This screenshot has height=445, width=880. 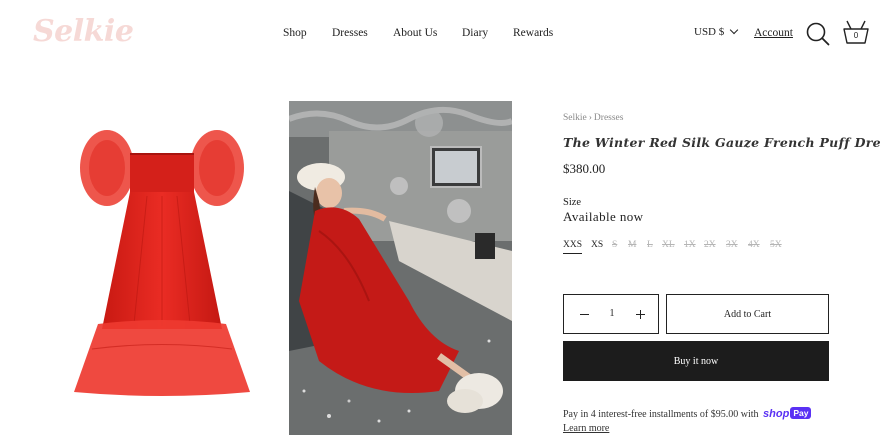 What do you see at coordinates (597, 245) in the screenshot?
I see `size-option-xs: XS` at bounding box center [597, 245].